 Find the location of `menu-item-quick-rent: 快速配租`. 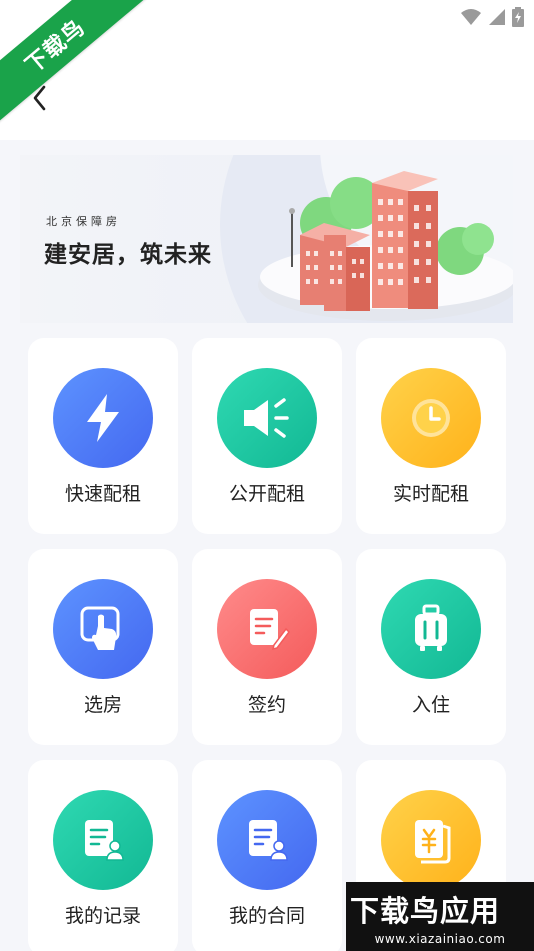

menu-item-quick-rent: 快速配租 is located at coordinates (103, 436).